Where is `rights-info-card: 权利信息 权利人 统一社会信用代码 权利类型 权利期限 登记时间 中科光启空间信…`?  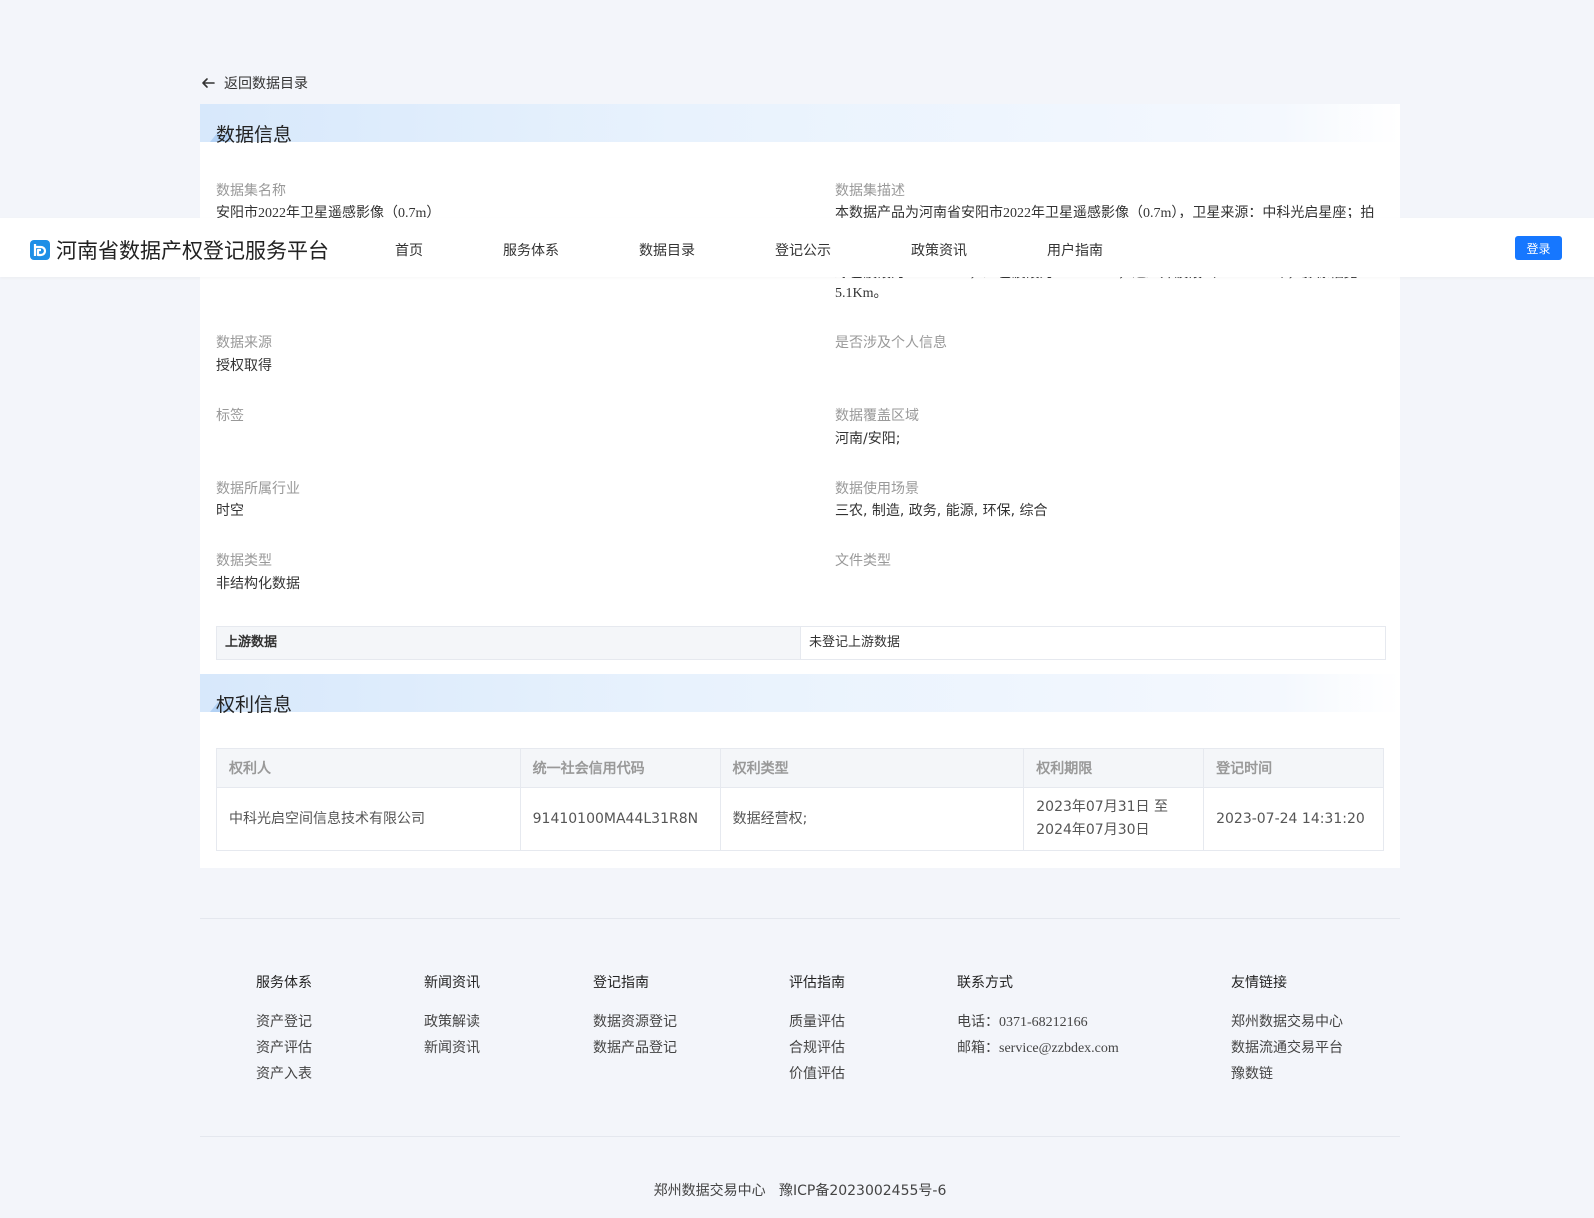 rights-info-card: 权利信息 权利人 统一社会信用代码 权利类型 权利期限 登记时间 中科光启空间信… is located at coordinates (800, 771).